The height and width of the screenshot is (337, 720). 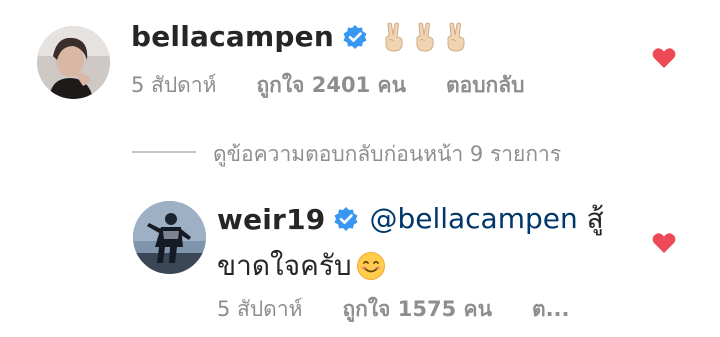 I want to click on mention-link: @bellacampen, so click(x=473, y=218).